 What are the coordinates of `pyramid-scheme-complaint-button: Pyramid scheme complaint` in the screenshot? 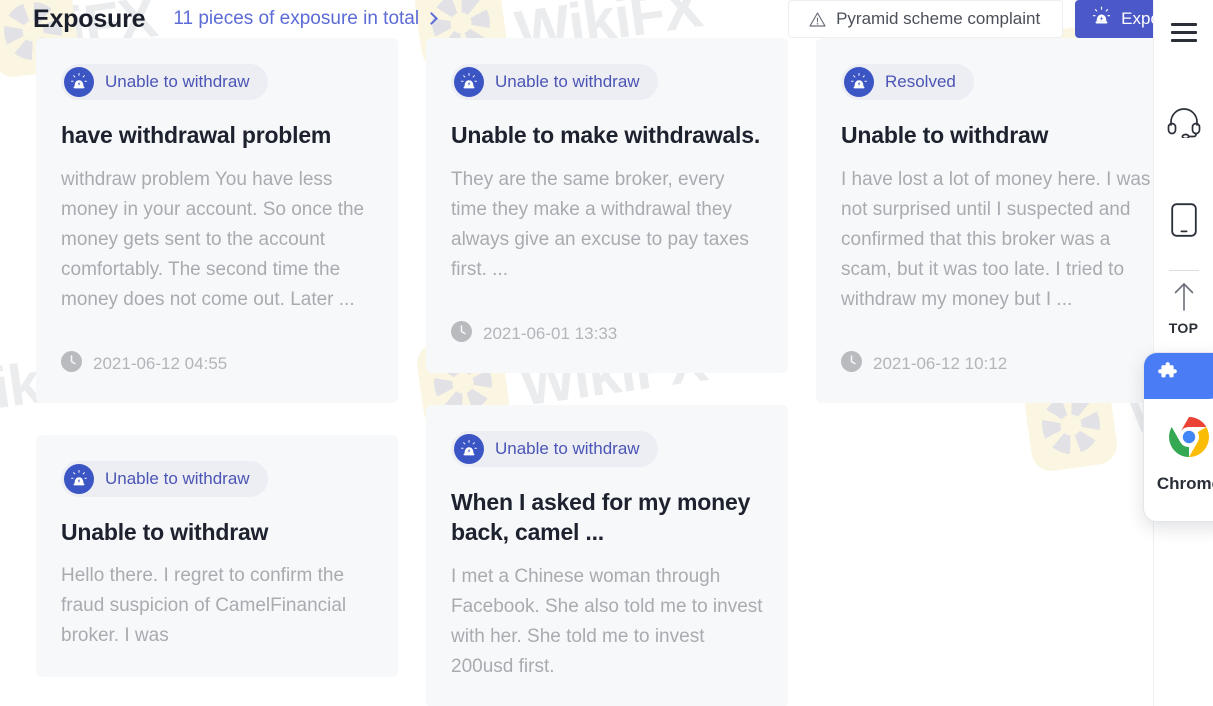 It's located at (926, 19).